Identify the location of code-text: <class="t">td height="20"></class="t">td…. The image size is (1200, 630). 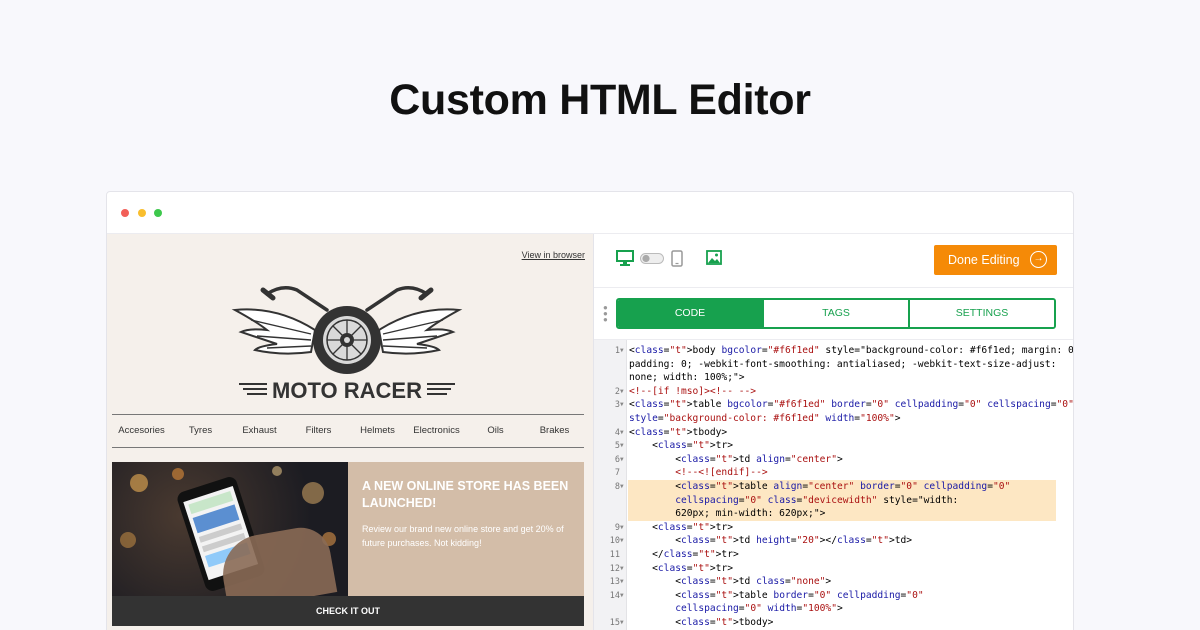
(771, 541).